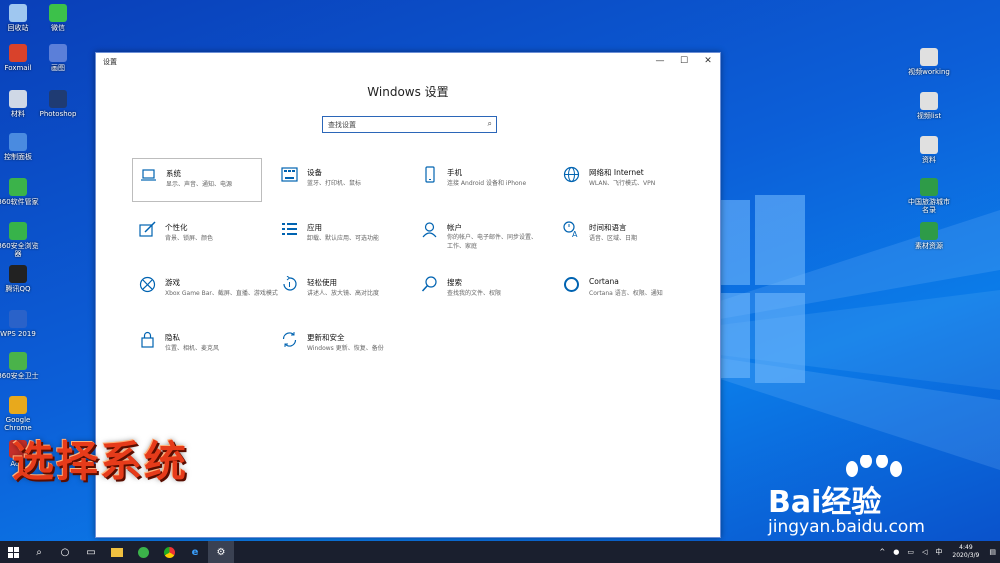 This screenshot has width=1000, height=563. I want to click on svg-text: A, so click(575, 234).